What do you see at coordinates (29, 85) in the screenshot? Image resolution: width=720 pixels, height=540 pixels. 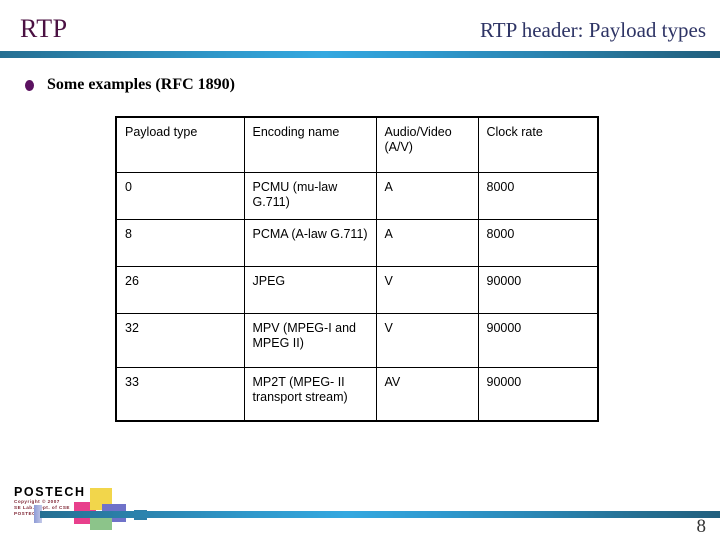 I see `bullet-marker-icon` at bounding box center [29, 85].